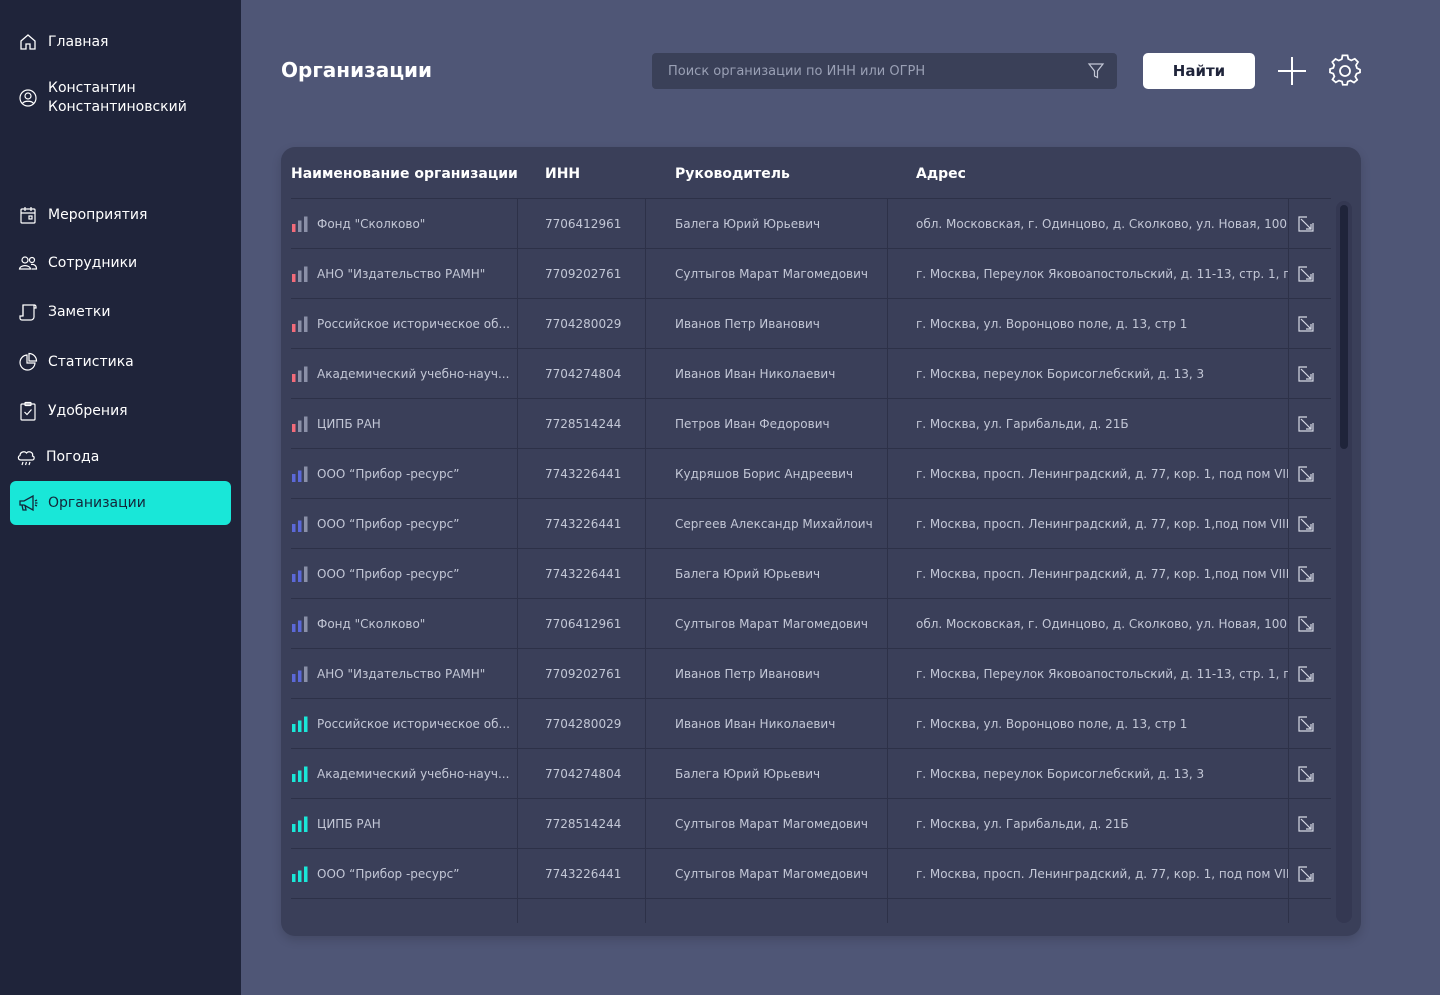 Image resolution: width=1440 pixels, height=995 pixels. What do you see at coordinates (120, 411) in the screenshot?
I see `sidebar-item-fertilizers: Удобрения` at bounding box center [120, 411].